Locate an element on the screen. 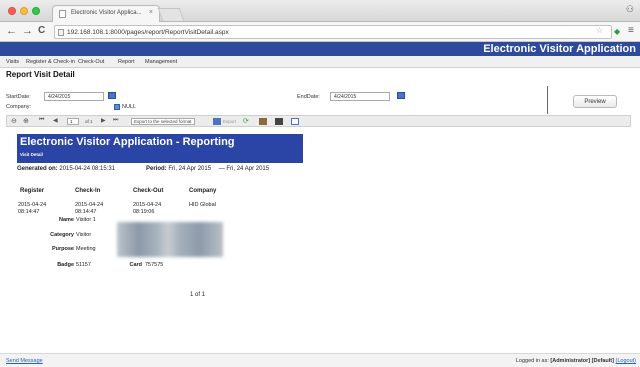 This screenshot has width=640, height=367. profile-icon: ⚇ is located at coordinates (630, 9).